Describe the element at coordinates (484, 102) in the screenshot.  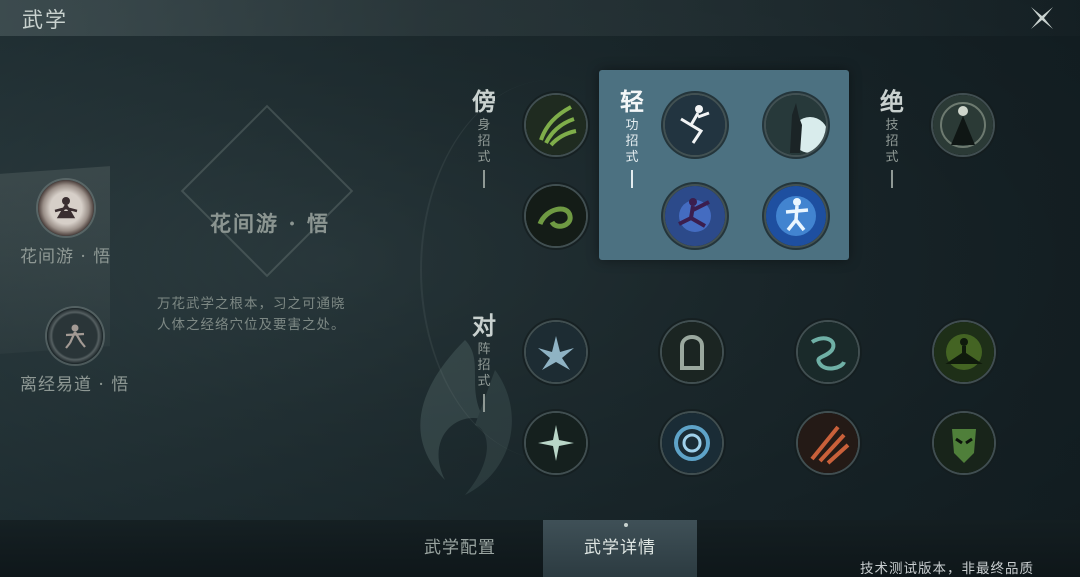
I see `category-char: 傍` at that location.